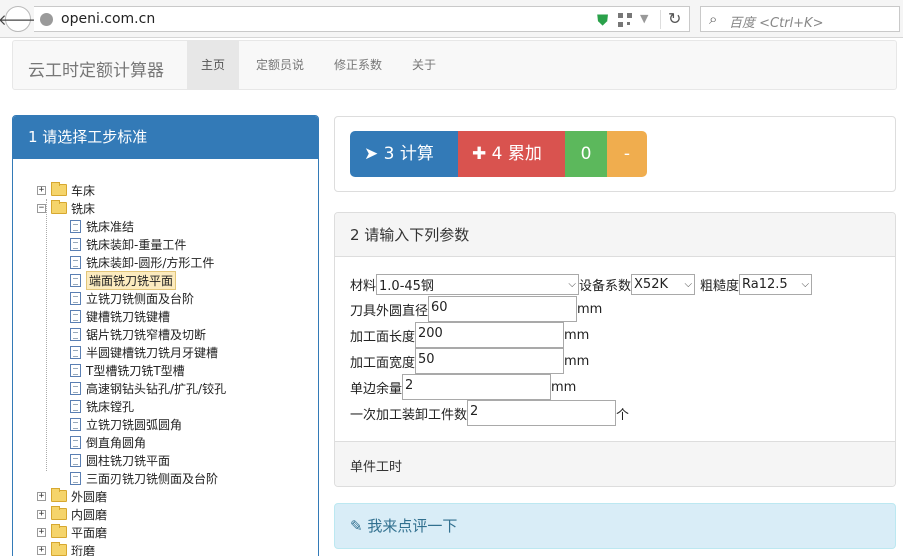 Image resolution: width=903 pixels, height=556 pixels. I want to click on accumulate-label: 4 累加, so click(516, 154).